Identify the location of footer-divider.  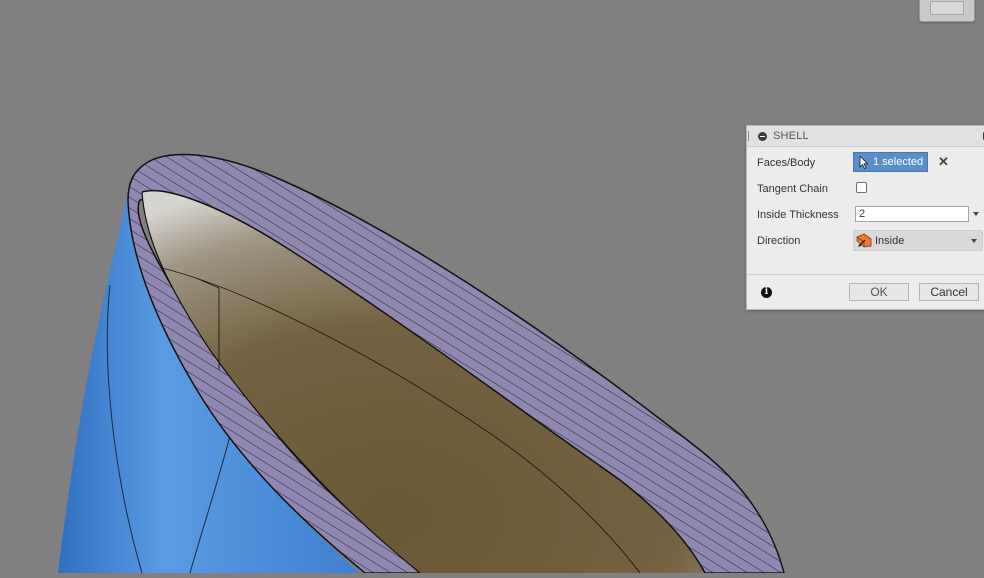
(865, 274).